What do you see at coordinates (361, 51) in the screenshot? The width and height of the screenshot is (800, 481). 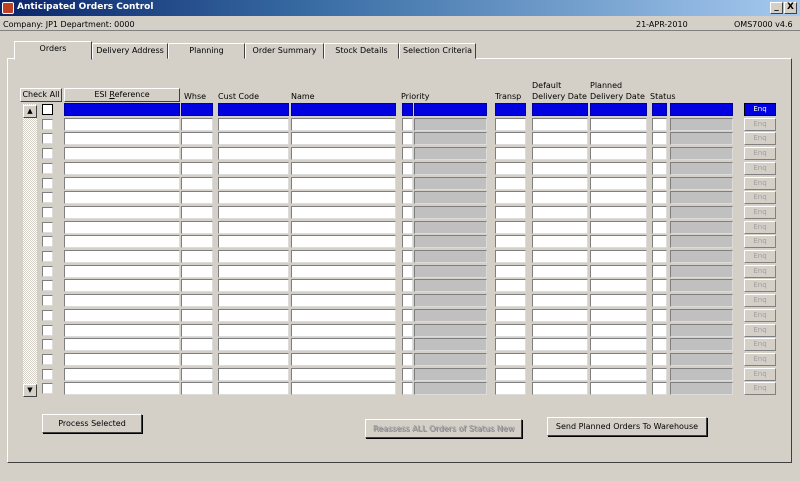 I see `tab-stock-details: Stock Details` at bounding box center [361, 51].